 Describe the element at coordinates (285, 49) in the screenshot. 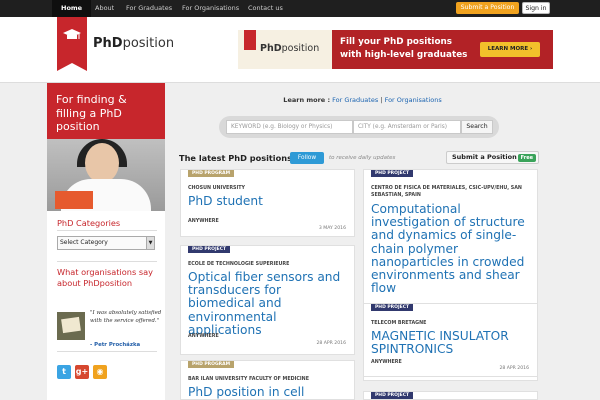

I see `banner-logo: PhDposition` at that location.